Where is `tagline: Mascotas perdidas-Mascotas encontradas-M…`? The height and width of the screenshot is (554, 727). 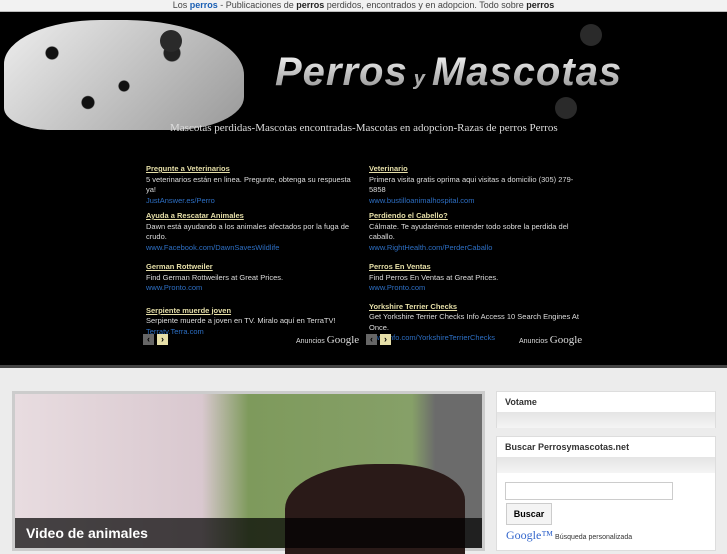
tagline: Mascotas perdidas-Mascotas encontradas-M… is located at coordinates (364, 128).